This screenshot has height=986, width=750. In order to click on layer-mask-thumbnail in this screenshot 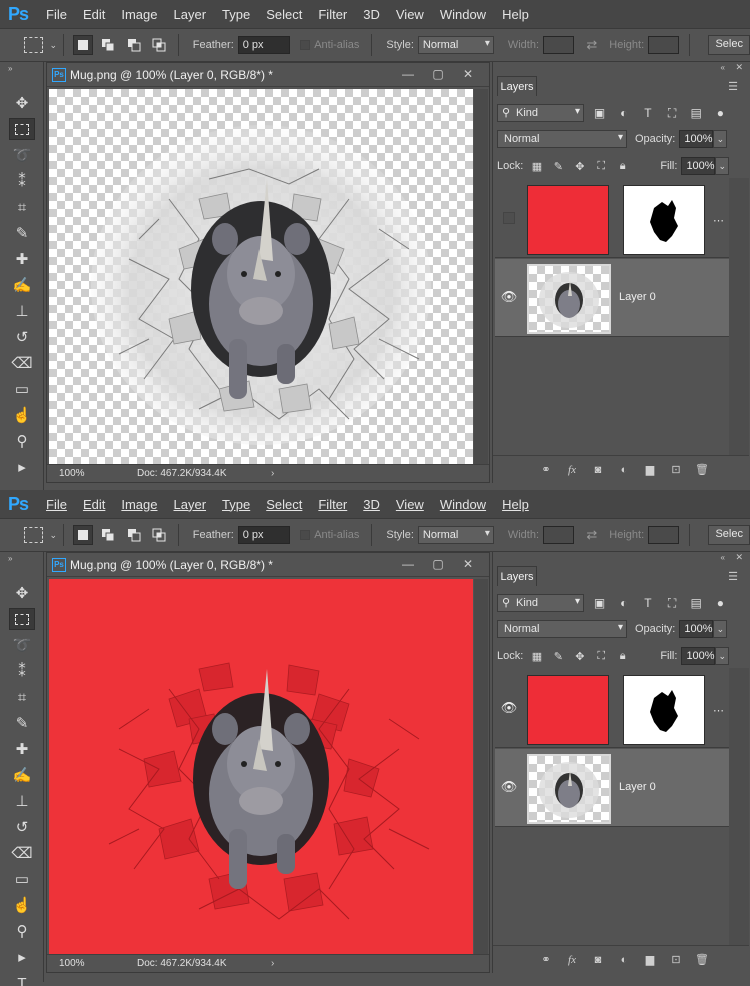, I will do `click(664, 220)`.